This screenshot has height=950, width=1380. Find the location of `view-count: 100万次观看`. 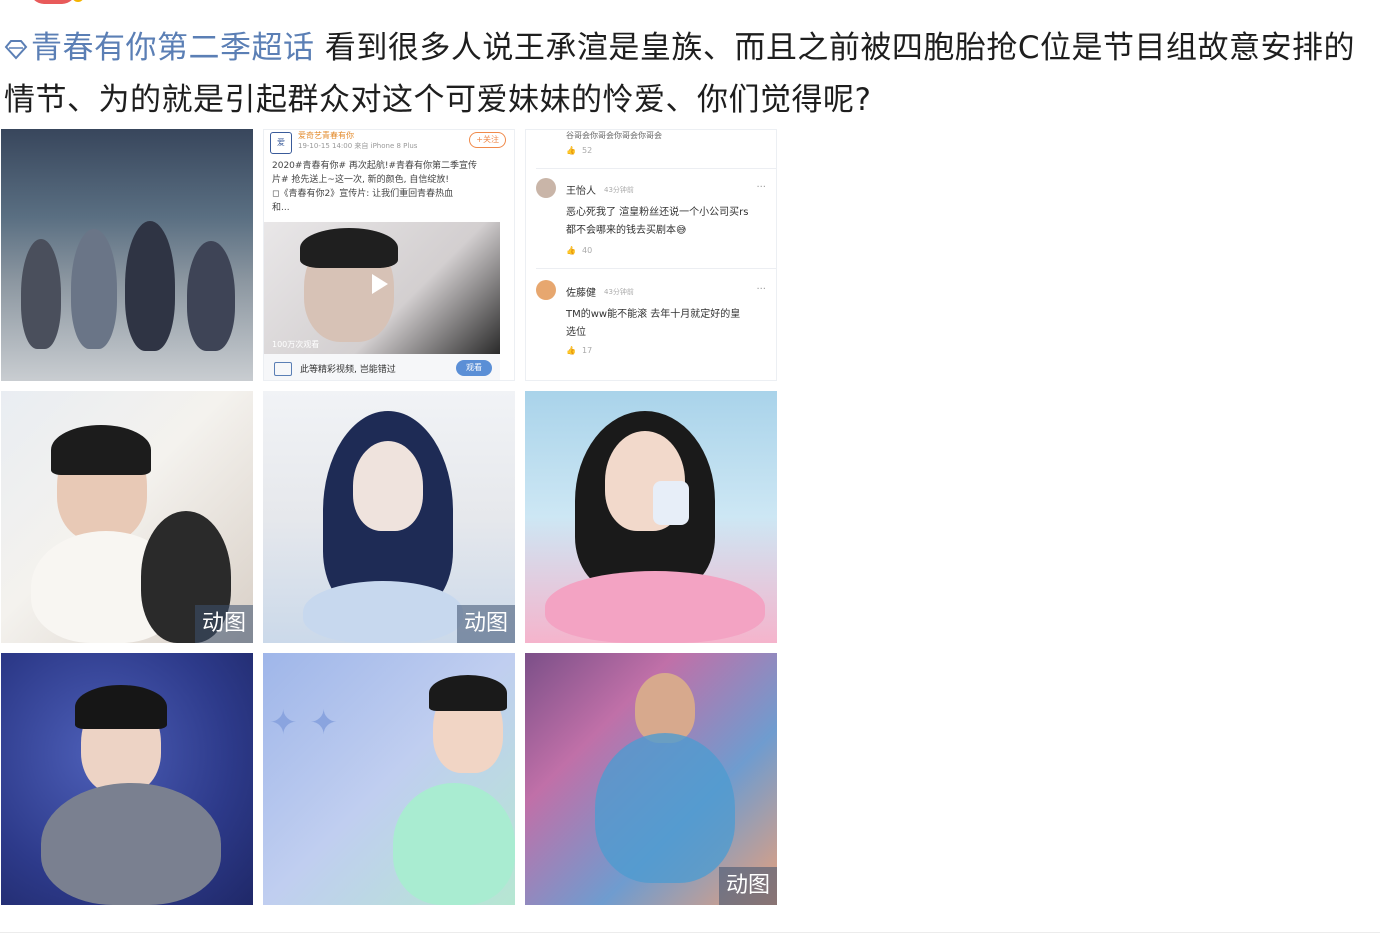

view-count: 100万次观看 is located at coordinates (296, 344).